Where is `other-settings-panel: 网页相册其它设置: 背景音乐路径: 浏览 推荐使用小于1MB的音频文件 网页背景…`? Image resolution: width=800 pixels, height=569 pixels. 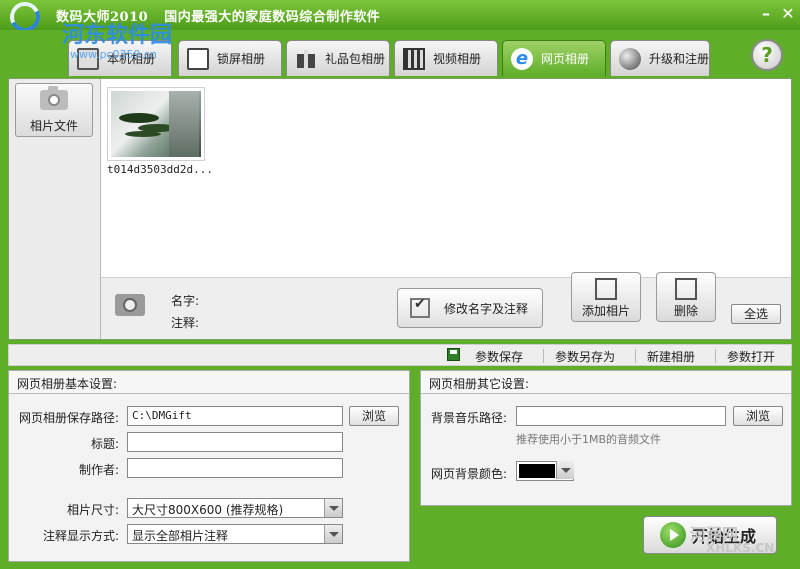 other-settings-panel: 网页相册其它设置: 背景音乐路径: 浏览 推荐使用小于1MB的音频文件 网页背景… is located at coordinates (606, 438).